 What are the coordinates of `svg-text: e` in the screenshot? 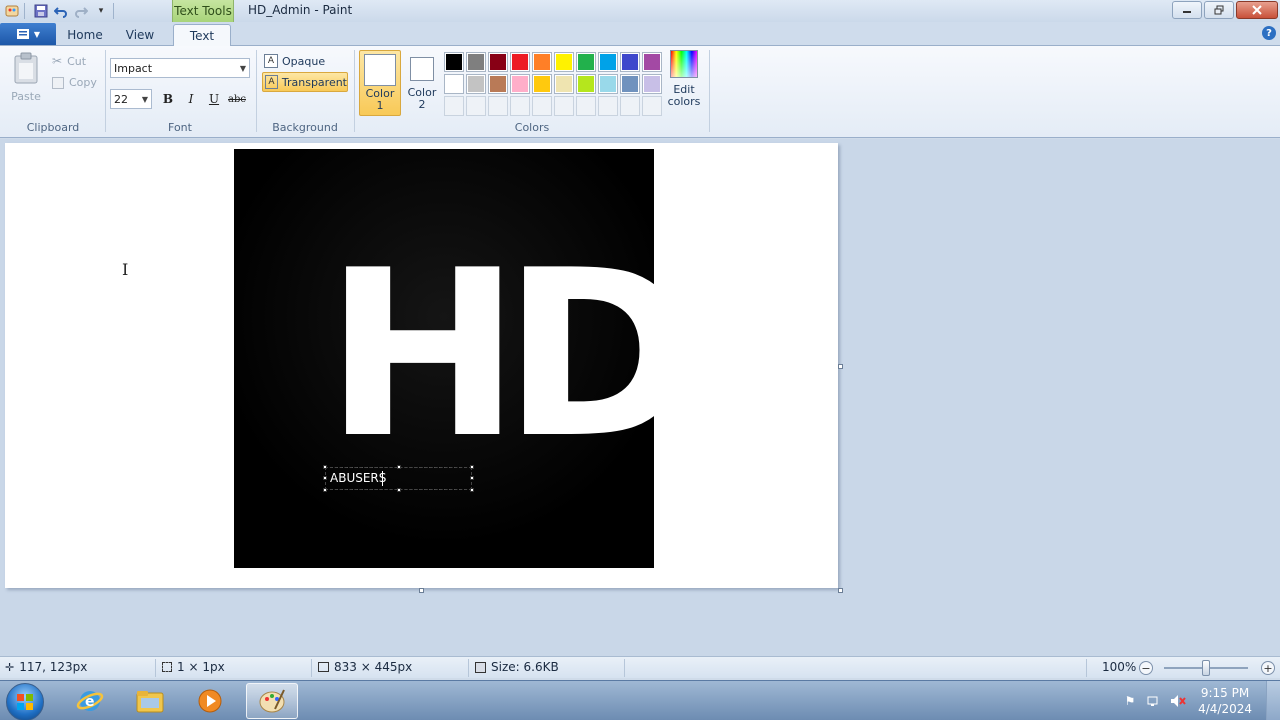 It's located at (90, 702).